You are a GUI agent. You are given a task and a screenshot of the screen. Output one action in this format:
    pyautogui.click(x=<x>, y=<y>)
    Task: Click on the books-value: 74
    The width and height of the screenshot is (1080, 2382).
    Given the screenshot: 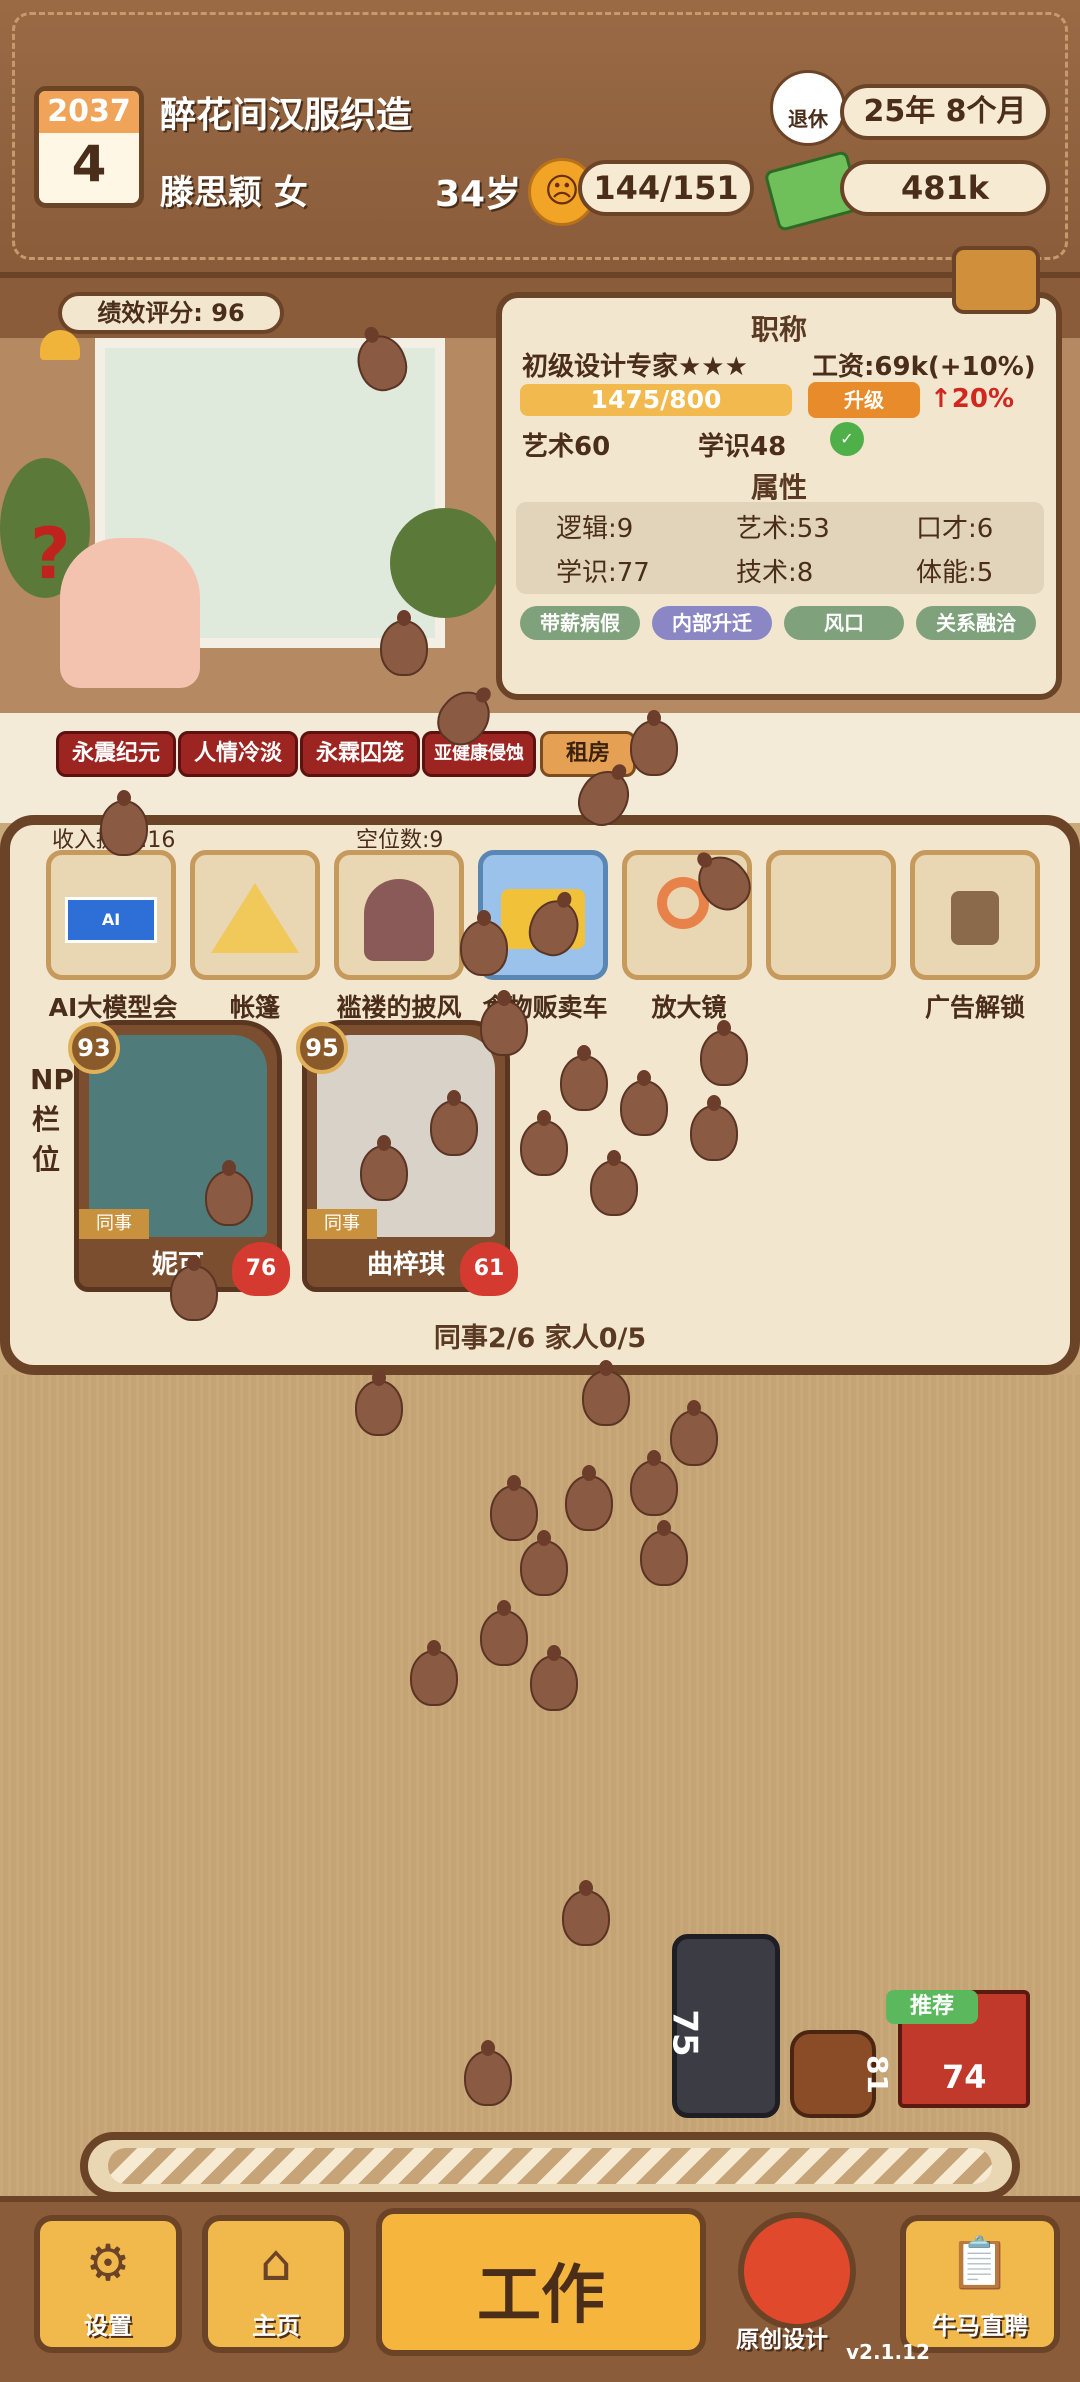 What is the action you would take?
    pyautogui.click(x=964, y=2077)
    